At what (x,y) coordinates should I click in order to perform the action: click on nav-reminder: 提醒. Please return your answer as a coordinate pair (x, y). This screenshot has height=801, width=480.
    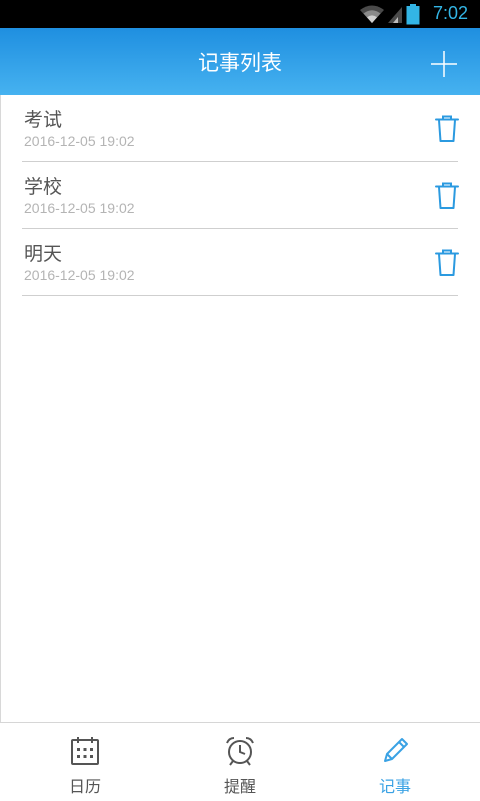
    Looking at the image, I should click on (240, 762).